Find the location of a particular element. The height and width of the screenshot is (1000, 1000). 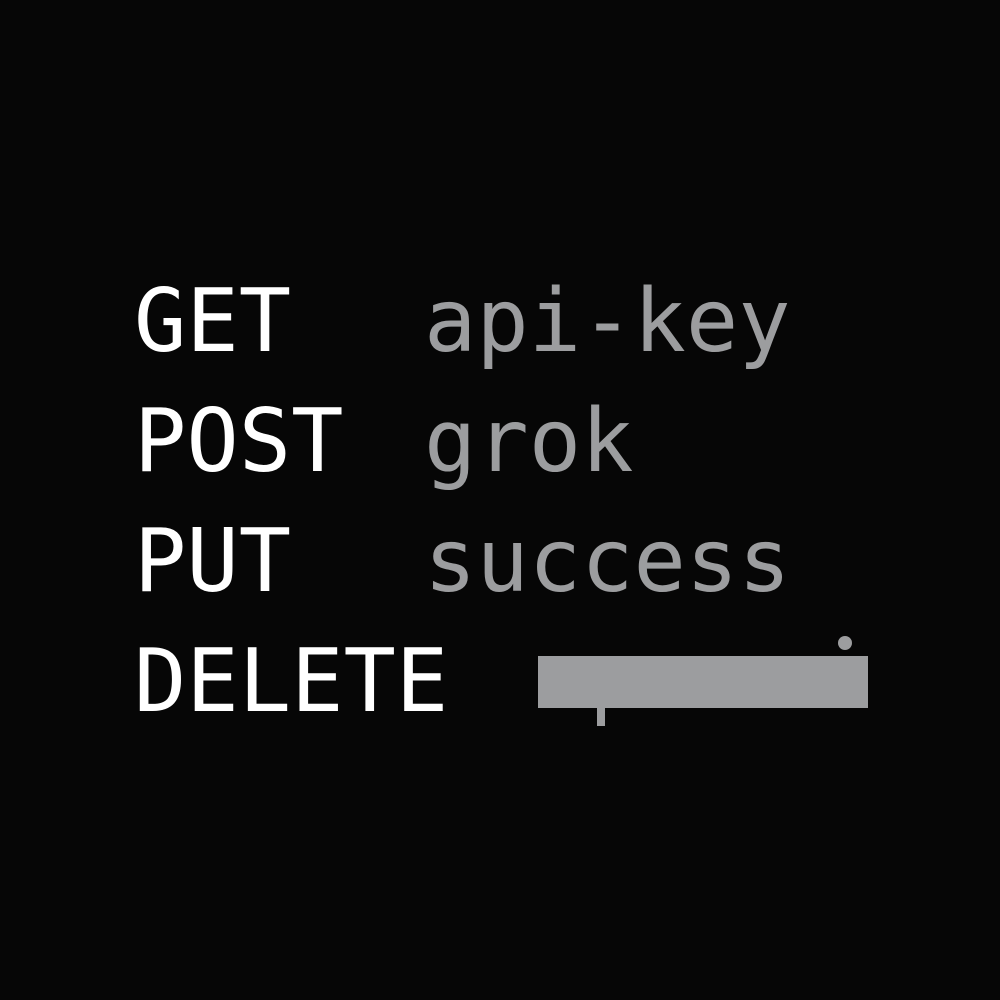

row-post: POST grok is located at coordinates (500, 450).